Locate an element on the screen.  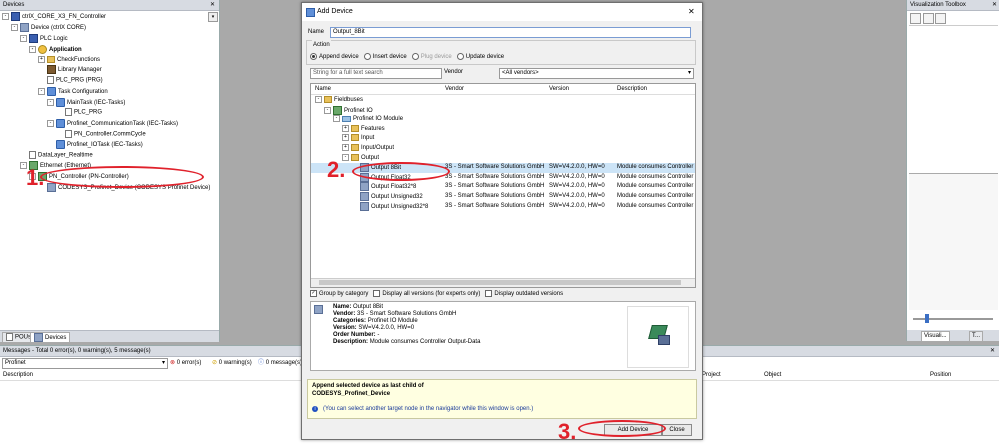
device-tree-item: - ctrlX_CORE_X3_FN_Controller is located at coordinates (107, 17).